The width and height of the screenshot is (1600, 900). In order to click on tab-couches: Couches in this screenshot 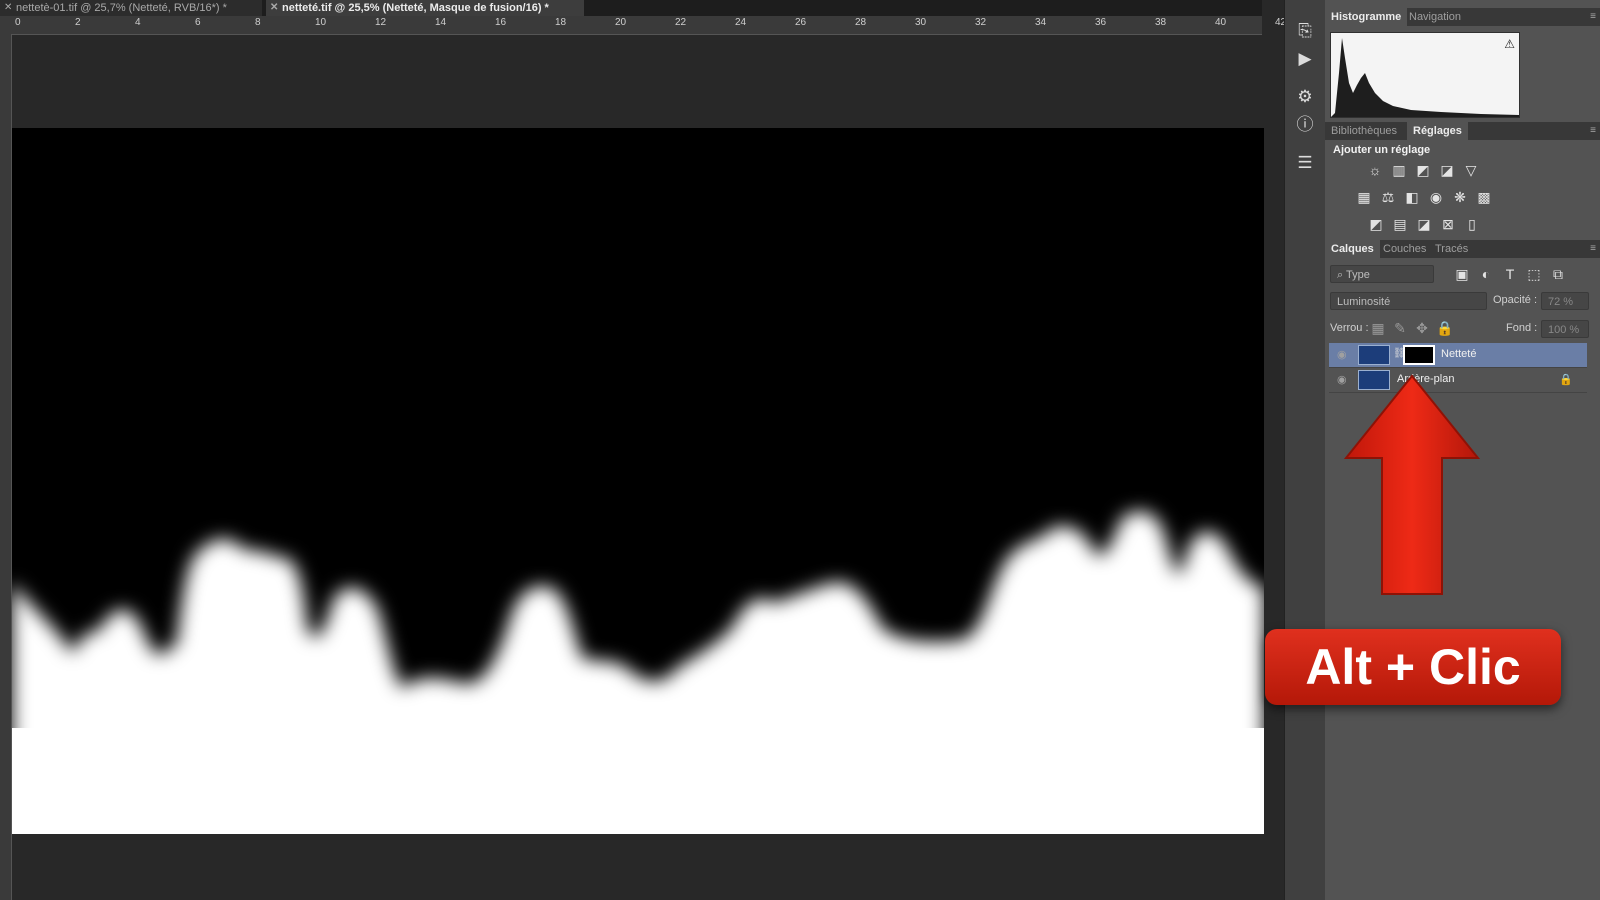, I will do `click(1404, 249)`.